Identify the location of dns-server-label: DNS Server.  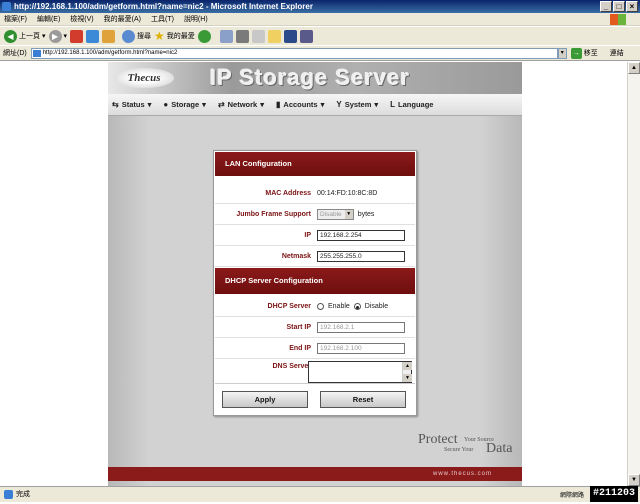
(291, 366).